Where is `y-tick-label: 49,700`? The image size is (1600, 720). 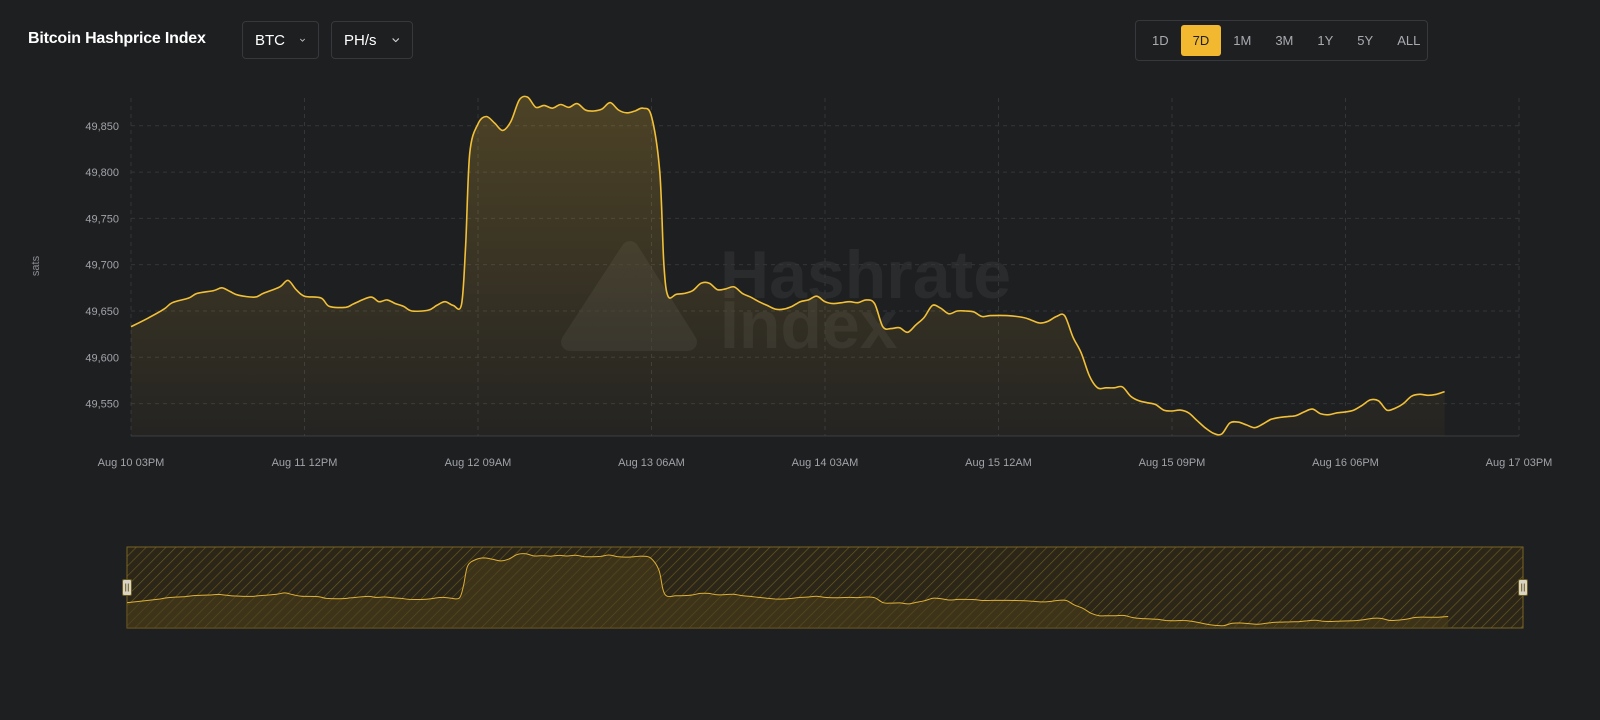 y-tick-label: 49,700 is located at coordinates (102, 266).